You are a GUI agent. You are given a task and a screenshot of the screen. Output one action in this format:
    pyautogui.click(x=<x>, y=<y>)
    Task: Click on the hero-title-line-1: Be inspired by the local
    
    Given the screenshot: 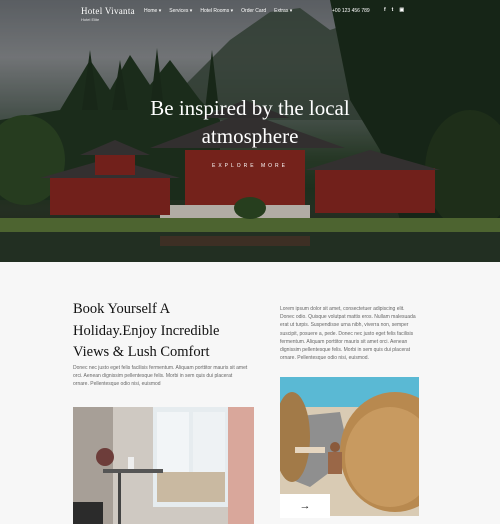 What is the action you would take?
    pyautogui.click(x=250, y=108)
    